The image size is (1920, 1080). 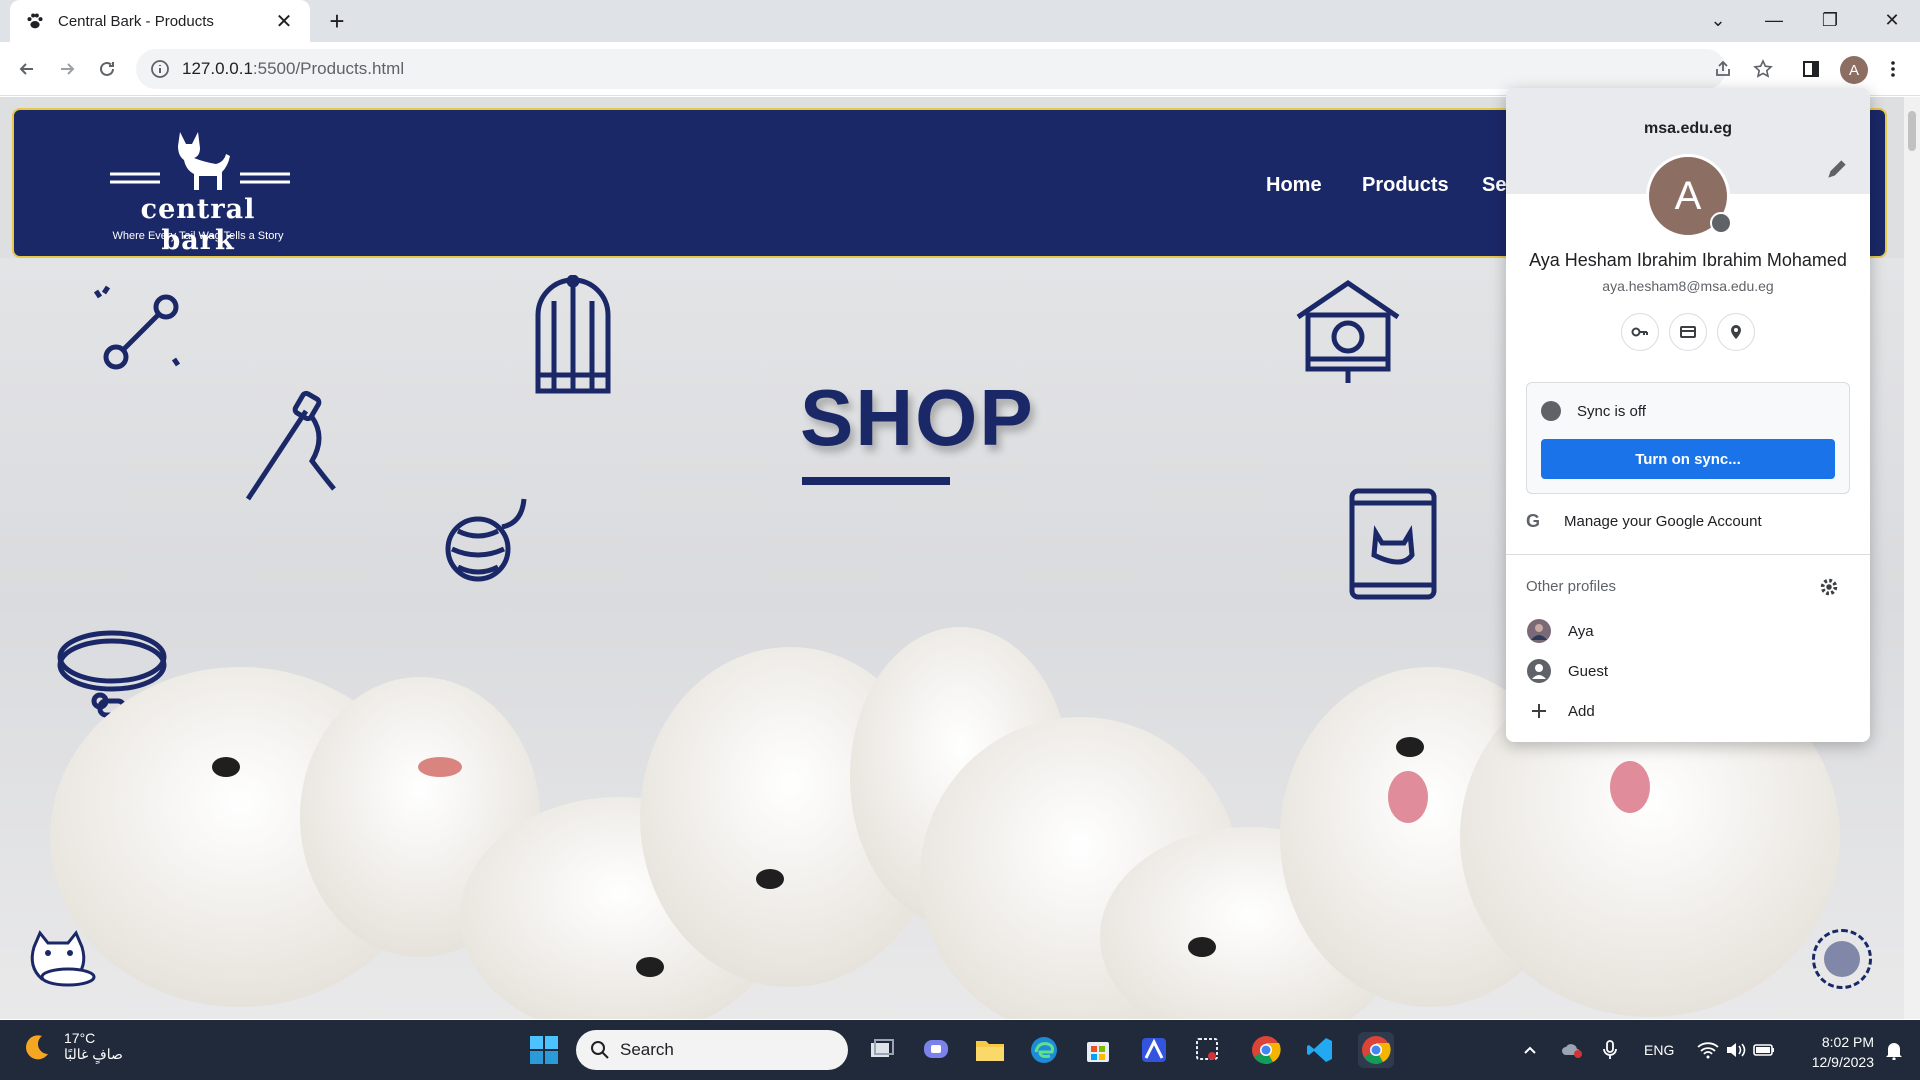 What do you see at coordinates (1688, 711) in the screenshot?
I see `profile-item-add: Add` at bounding box center [1688, 711].